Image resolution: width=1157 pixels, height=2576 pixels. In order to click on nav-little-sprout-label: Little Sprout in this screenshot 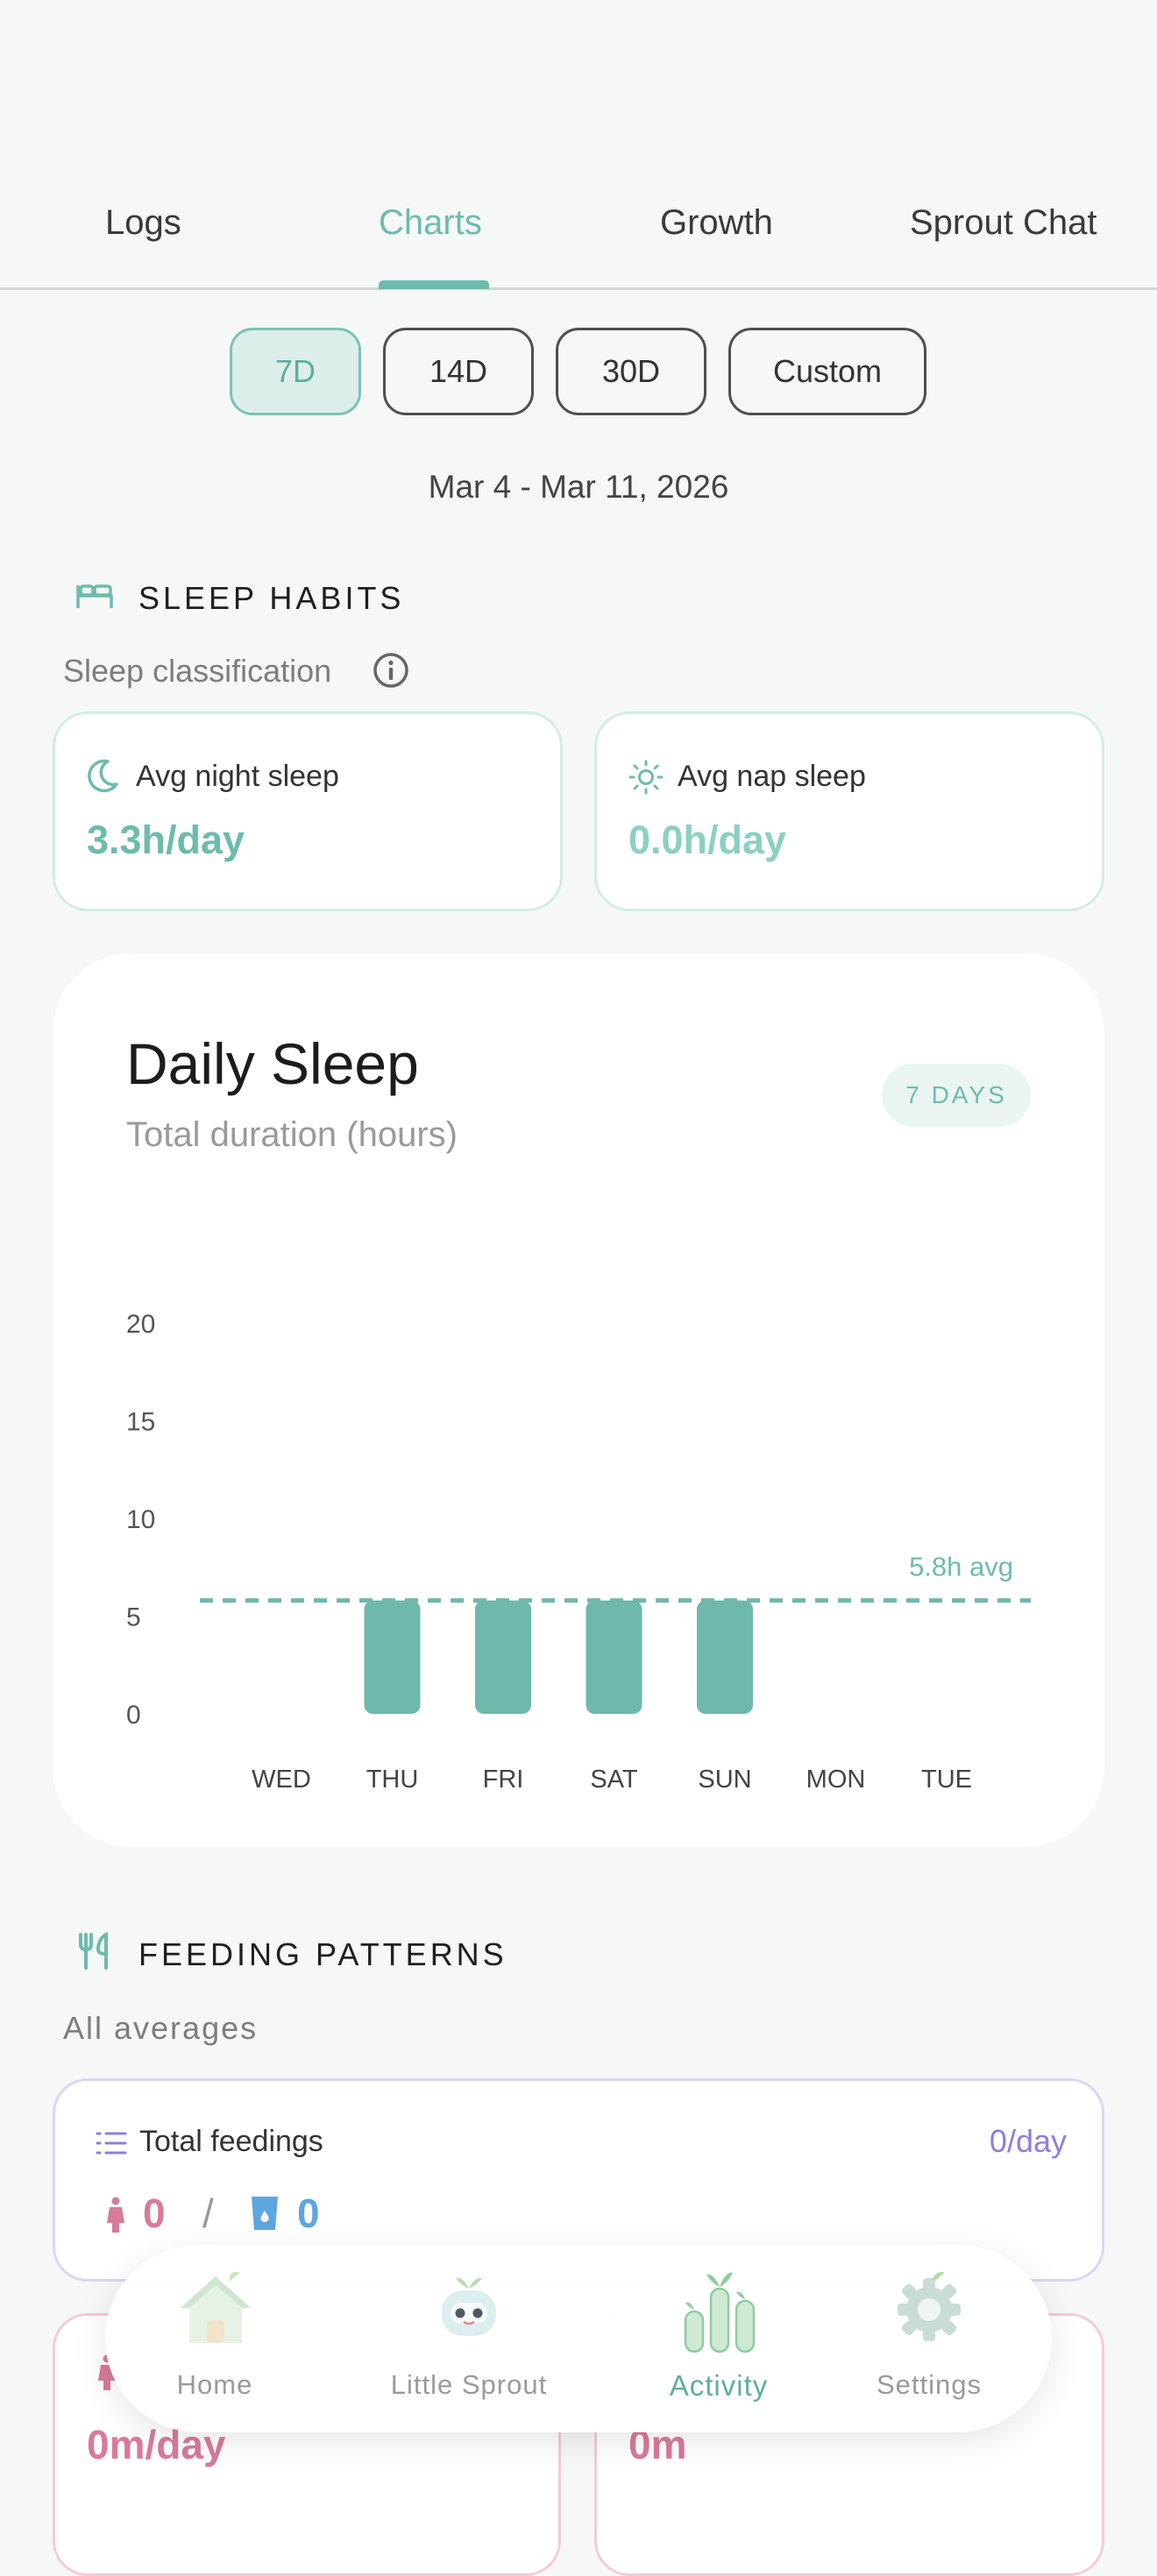, I will do `click(469, 2384)`.